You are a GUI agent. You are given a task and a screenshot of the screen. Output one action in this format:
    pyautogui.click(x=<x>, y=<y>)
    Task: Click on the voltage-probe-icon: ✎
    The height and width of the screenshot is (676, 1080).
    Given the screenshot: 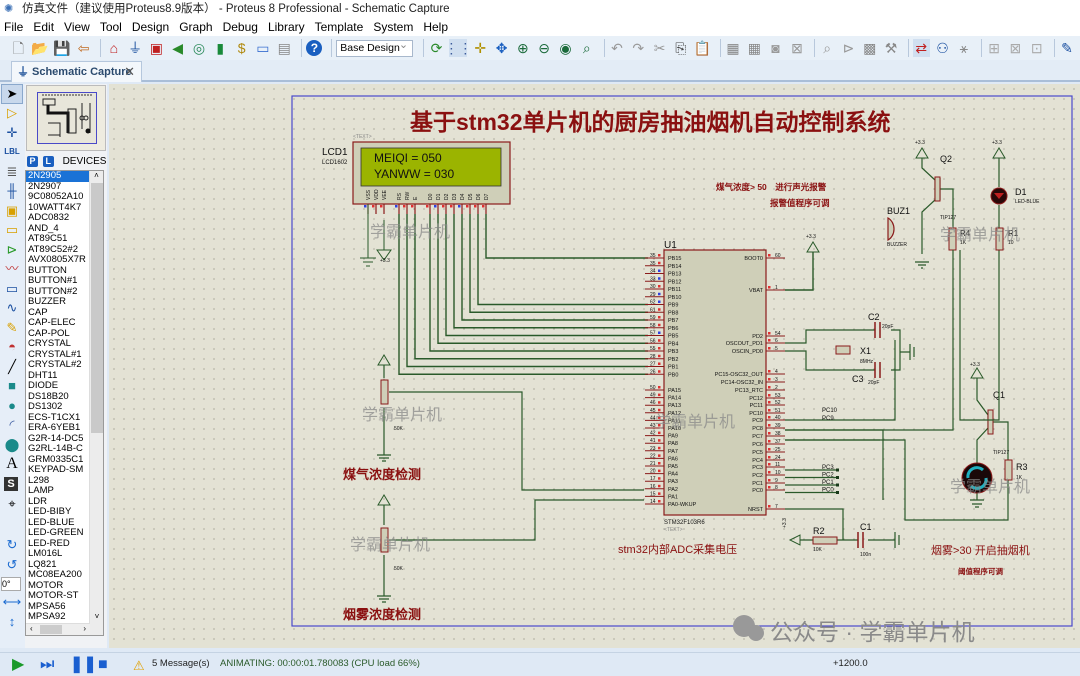 What is the action you would take?
    pyautogui.click(x=12, y=328)
    